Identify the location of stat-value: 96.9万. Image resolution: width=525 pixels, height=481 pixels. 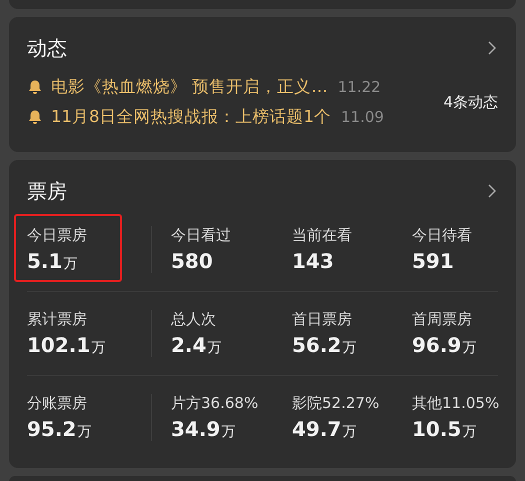
(444, 345).